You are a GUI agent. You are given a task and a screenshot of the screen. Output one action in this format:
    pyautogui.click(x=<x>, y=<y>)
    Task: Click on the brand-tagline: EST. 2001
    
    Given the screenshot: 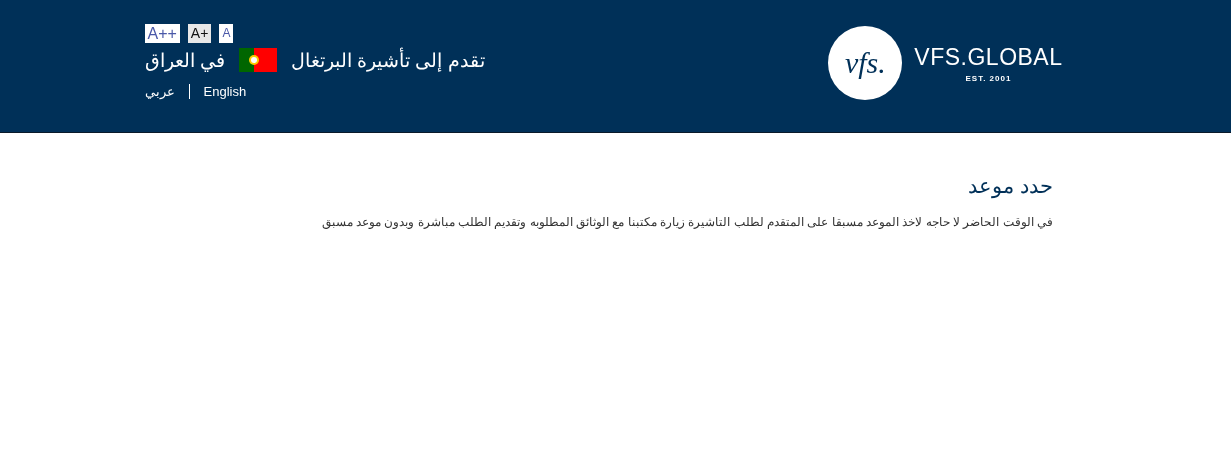 What is the action you would take?
    pyautogui.click(x=988, y=78)
    